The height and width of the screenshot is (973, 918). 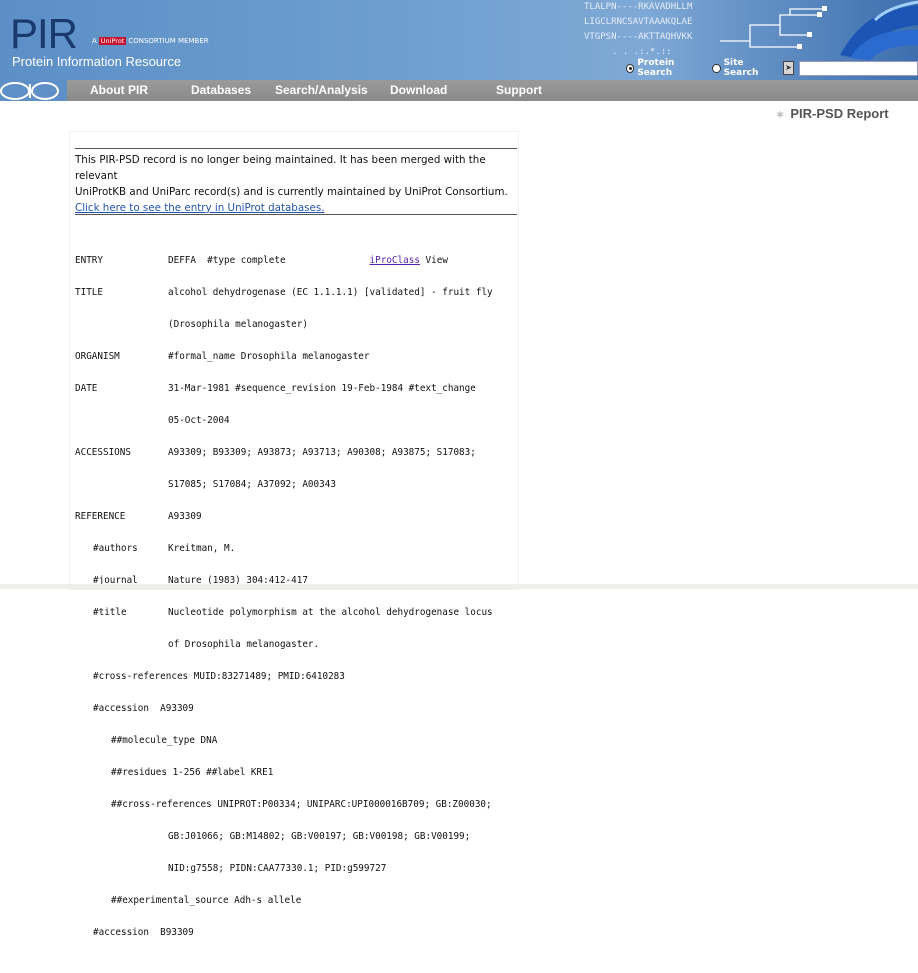 I want to click on record-row-date-cont: 05-Oct-2004, so click(x=199, y=420).